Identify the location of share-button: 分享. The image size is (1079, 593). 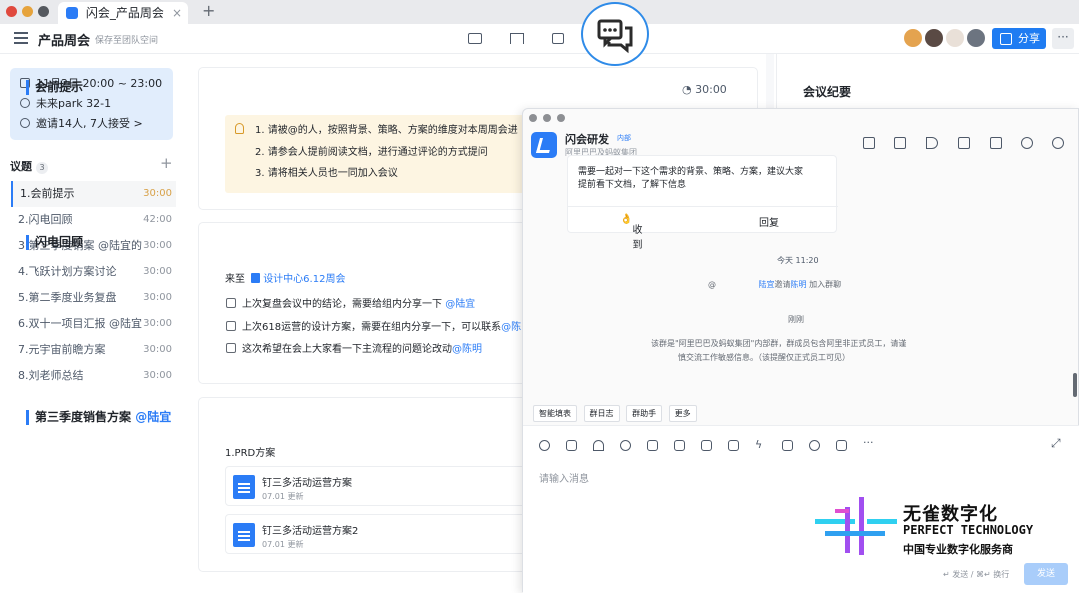
(1019, 38).